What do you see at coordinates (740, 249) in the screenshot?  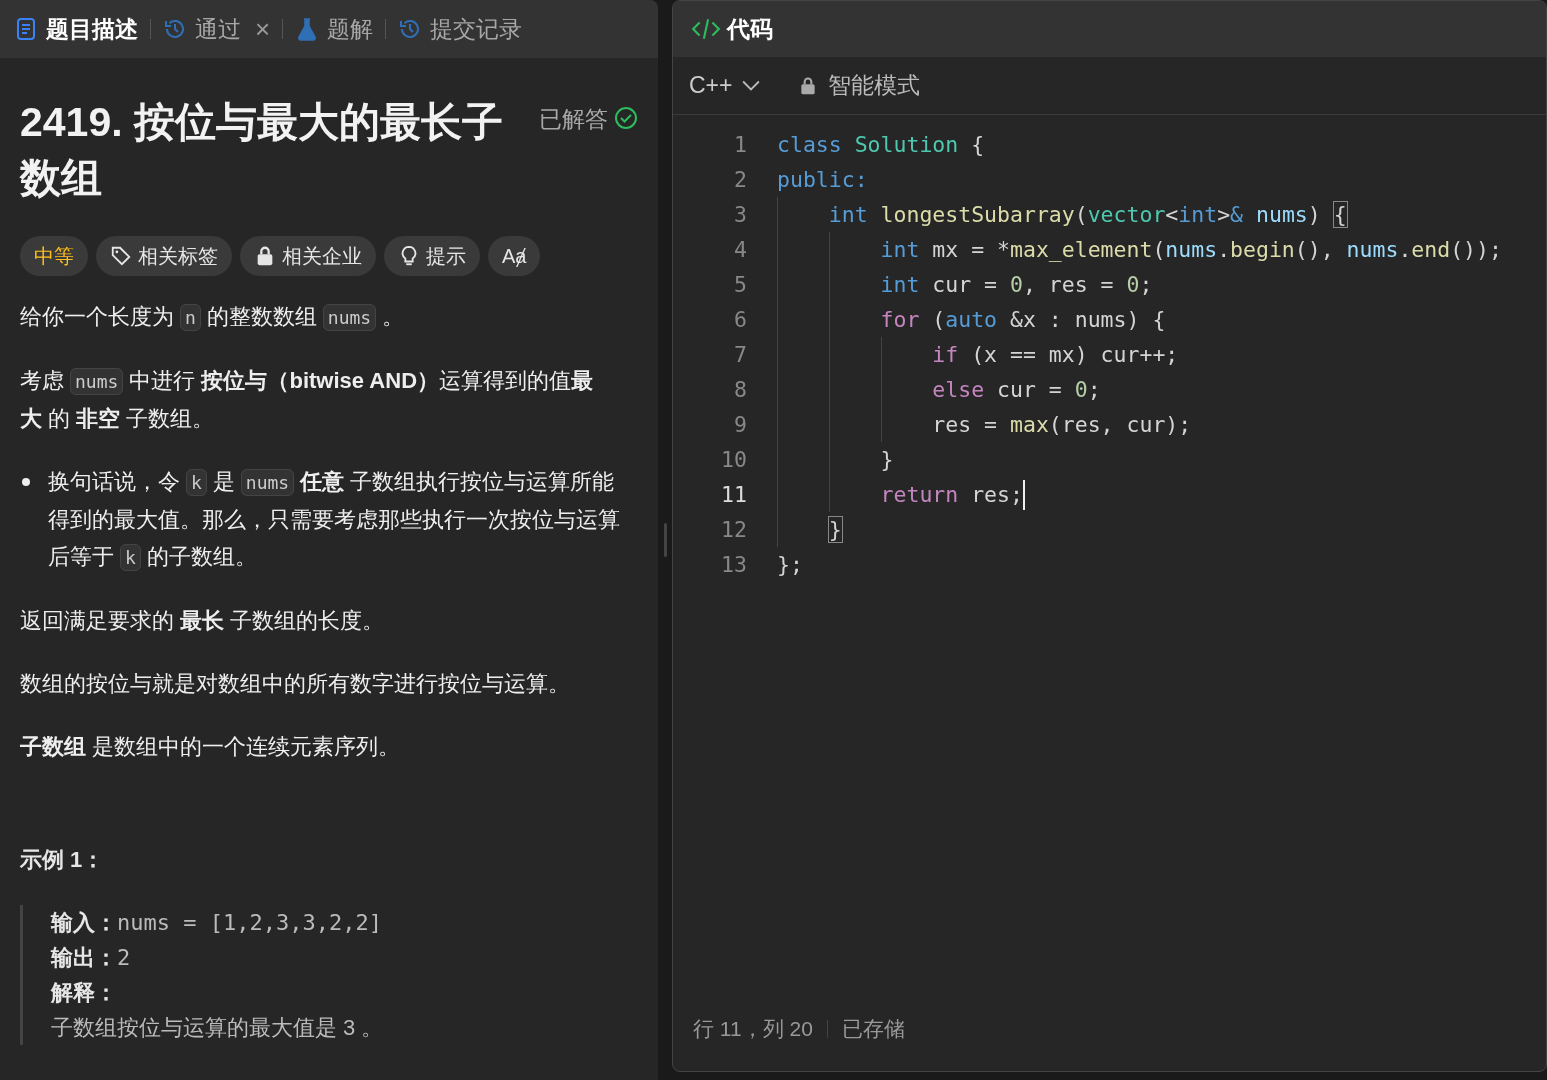 I see `line-number: 4` at bounding box center [740, 249].